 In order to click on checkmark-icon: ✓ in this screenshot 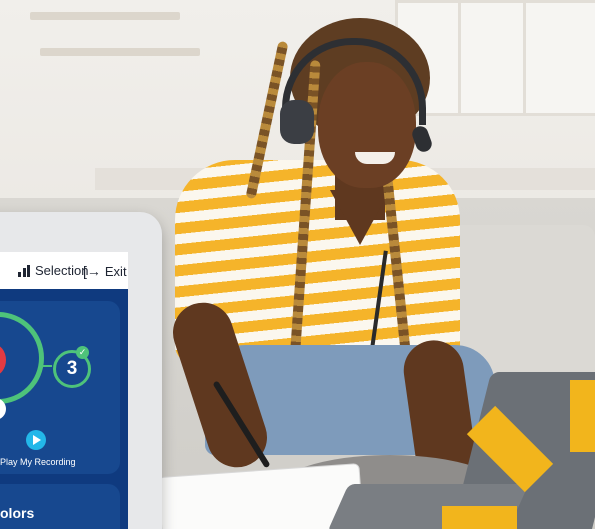, I will do `click(82, 352)`.